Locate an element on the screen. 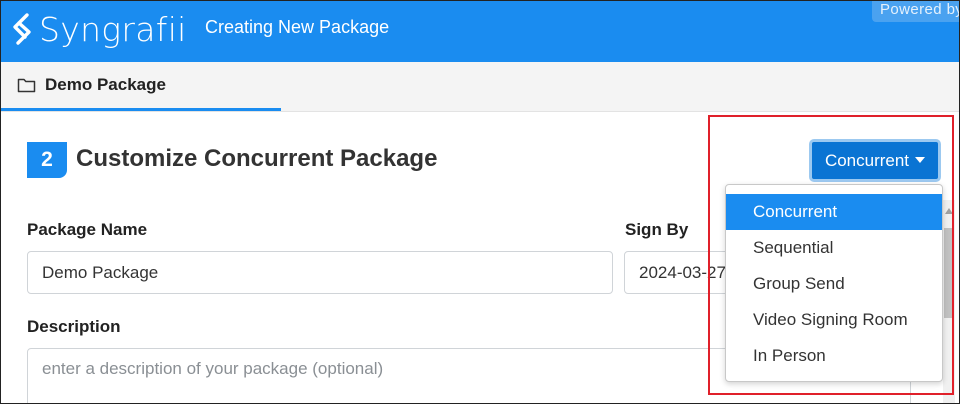 This screenshot has width=960, height=404. package-name-label: Package Name is located at coordinates (87, 229).